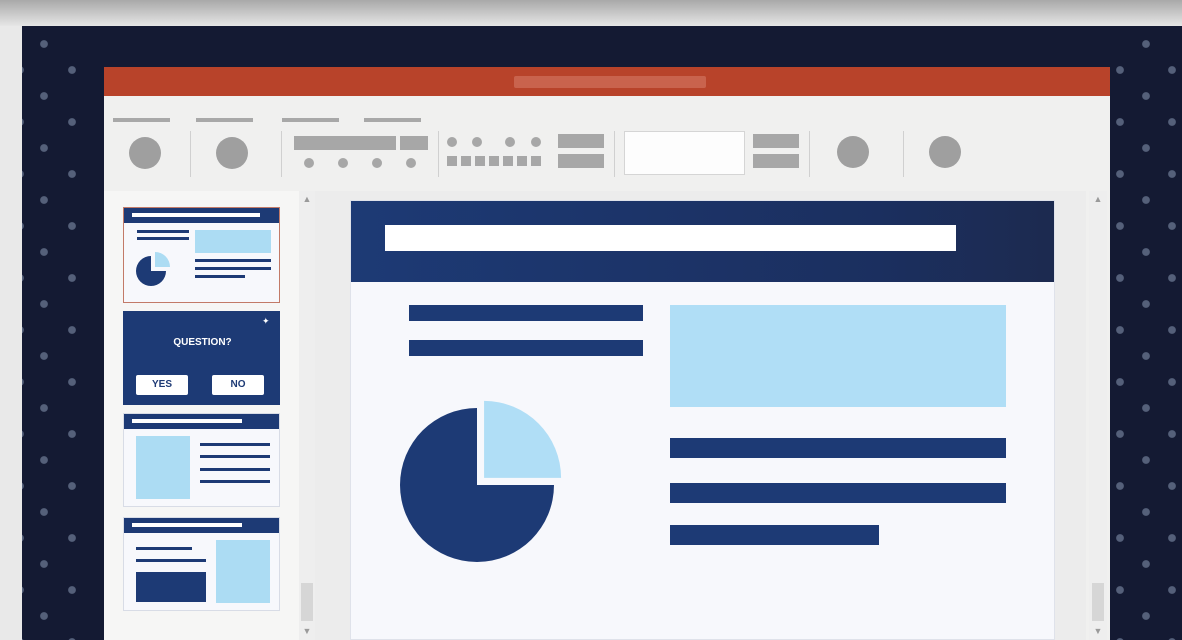 The height and width of the screenshot is (640, 1182). What do you see at coordinates (591, 13) in the screenshot?
I see `top-strip` at bounding box center [591, 13].